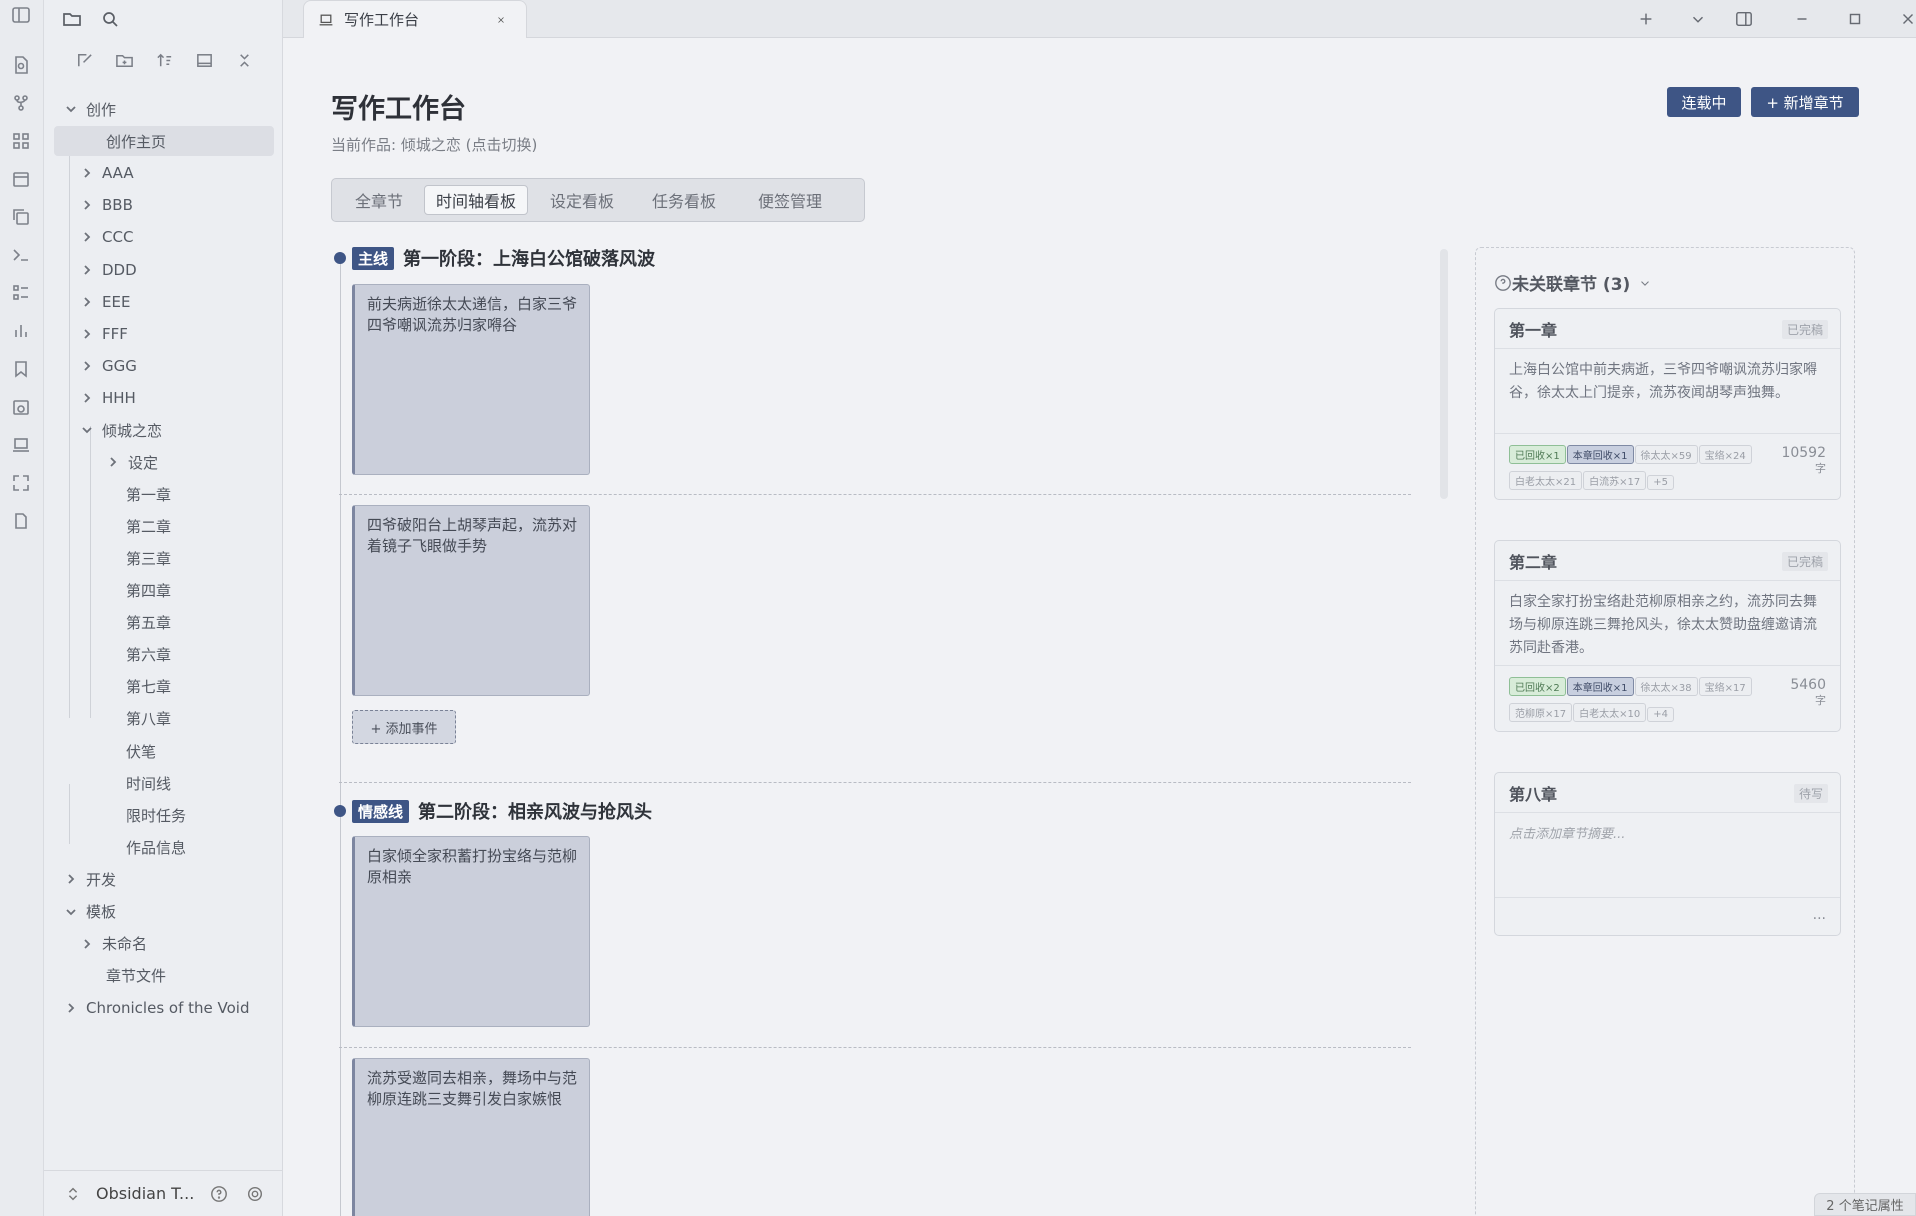 This screenshot has width=1916, height=1216. I want to click on tree-item: 第四章, so click(148, 591).